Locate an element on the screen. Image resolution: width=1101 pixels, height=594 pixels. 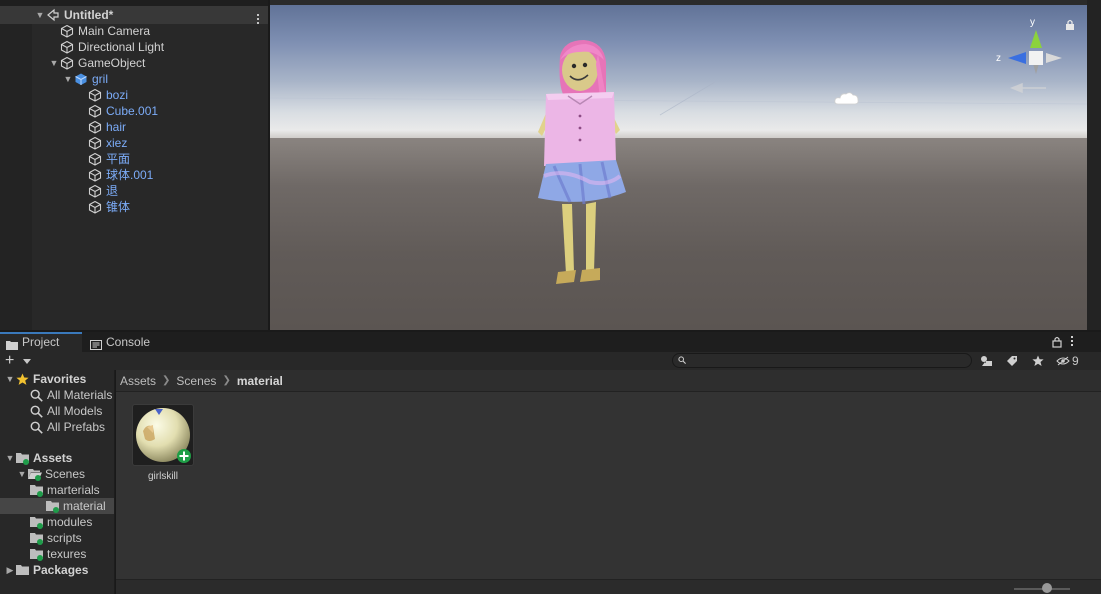
breadcrumb: Assets ❯ Scenes ❯ material is located at coordinates (608, 381).